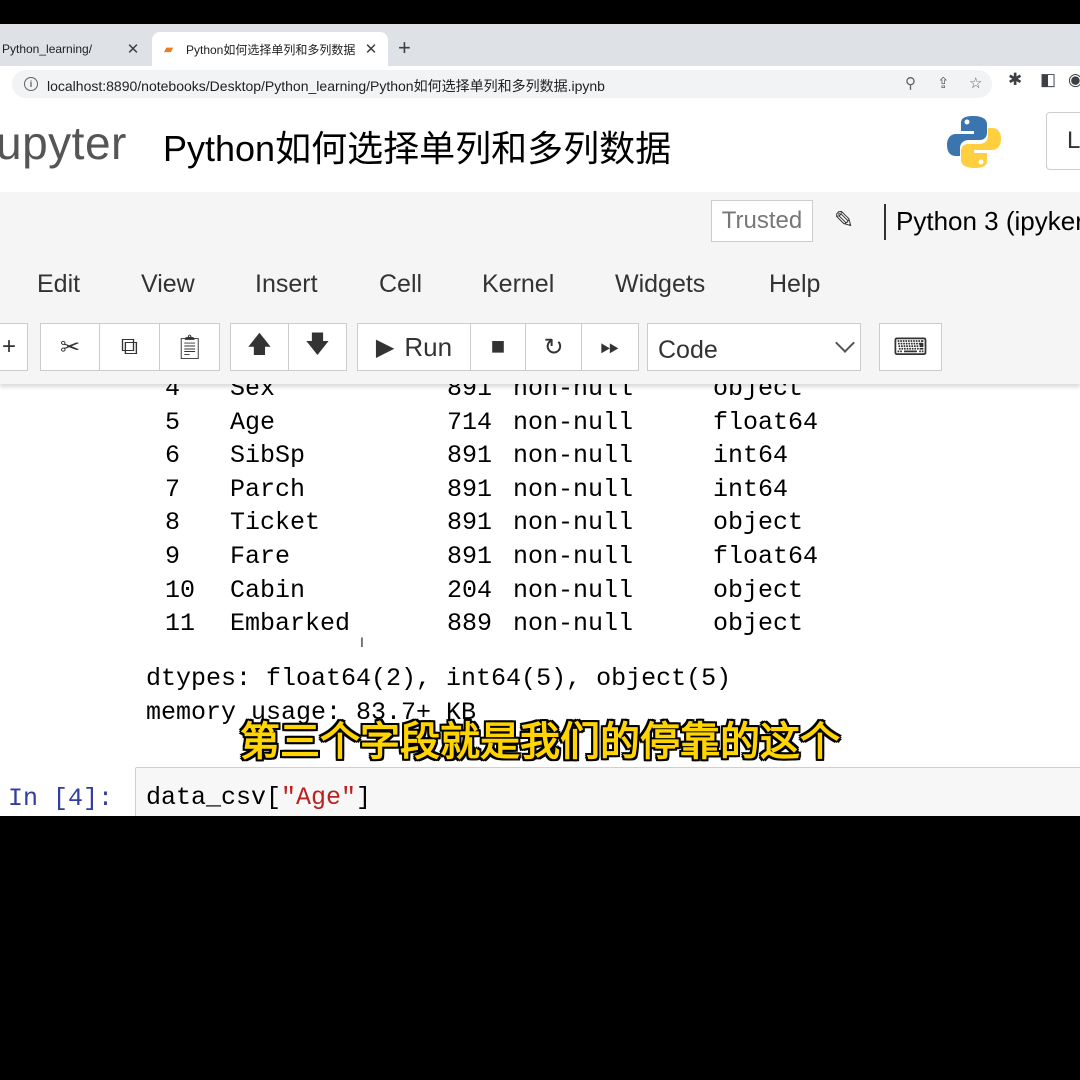  What do you see at coordinates (173, 523) in the screenshot?
I see `row-index: 8` at bounding box center [173, 523].